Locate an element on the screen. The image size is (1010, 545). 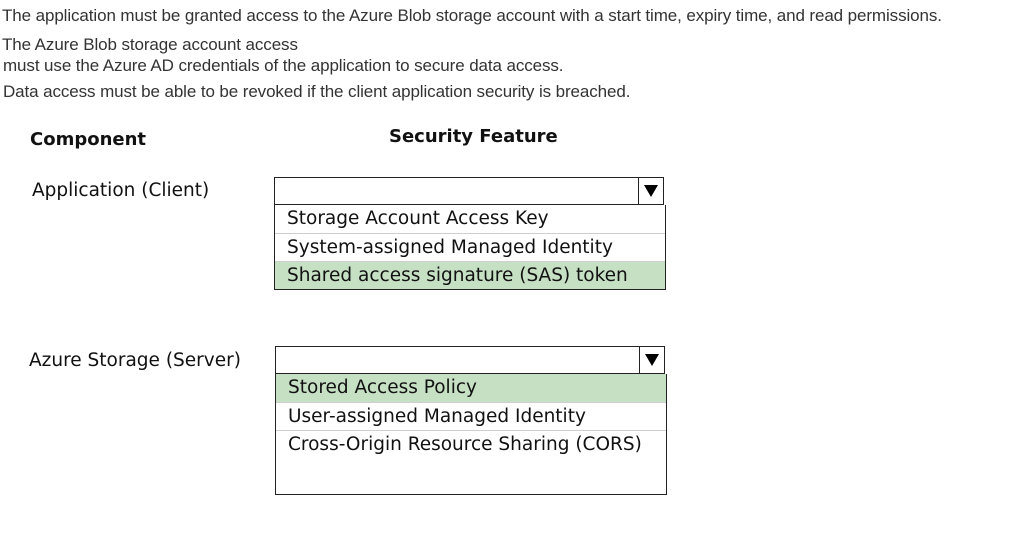
option-cors: Cross-Origin Resource Sharing (CORS) is located at coordinates (471, 444).